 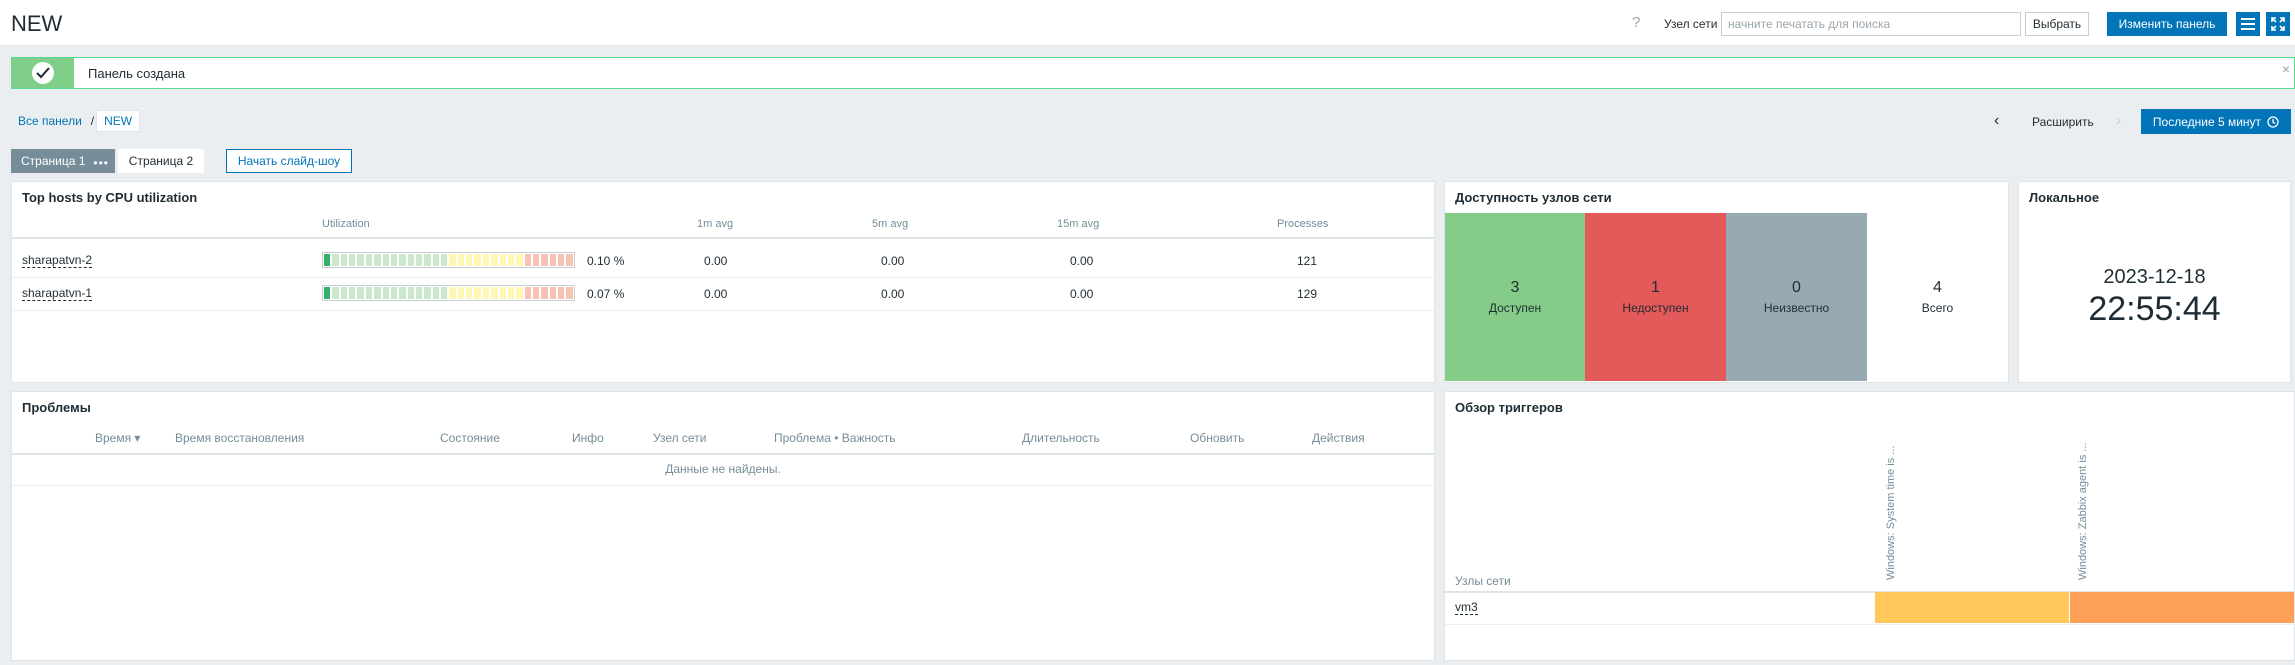 I want to click on page-header: NEW ? Узел сети Выбрать Изменить панель, so click(x=1147, y=23).